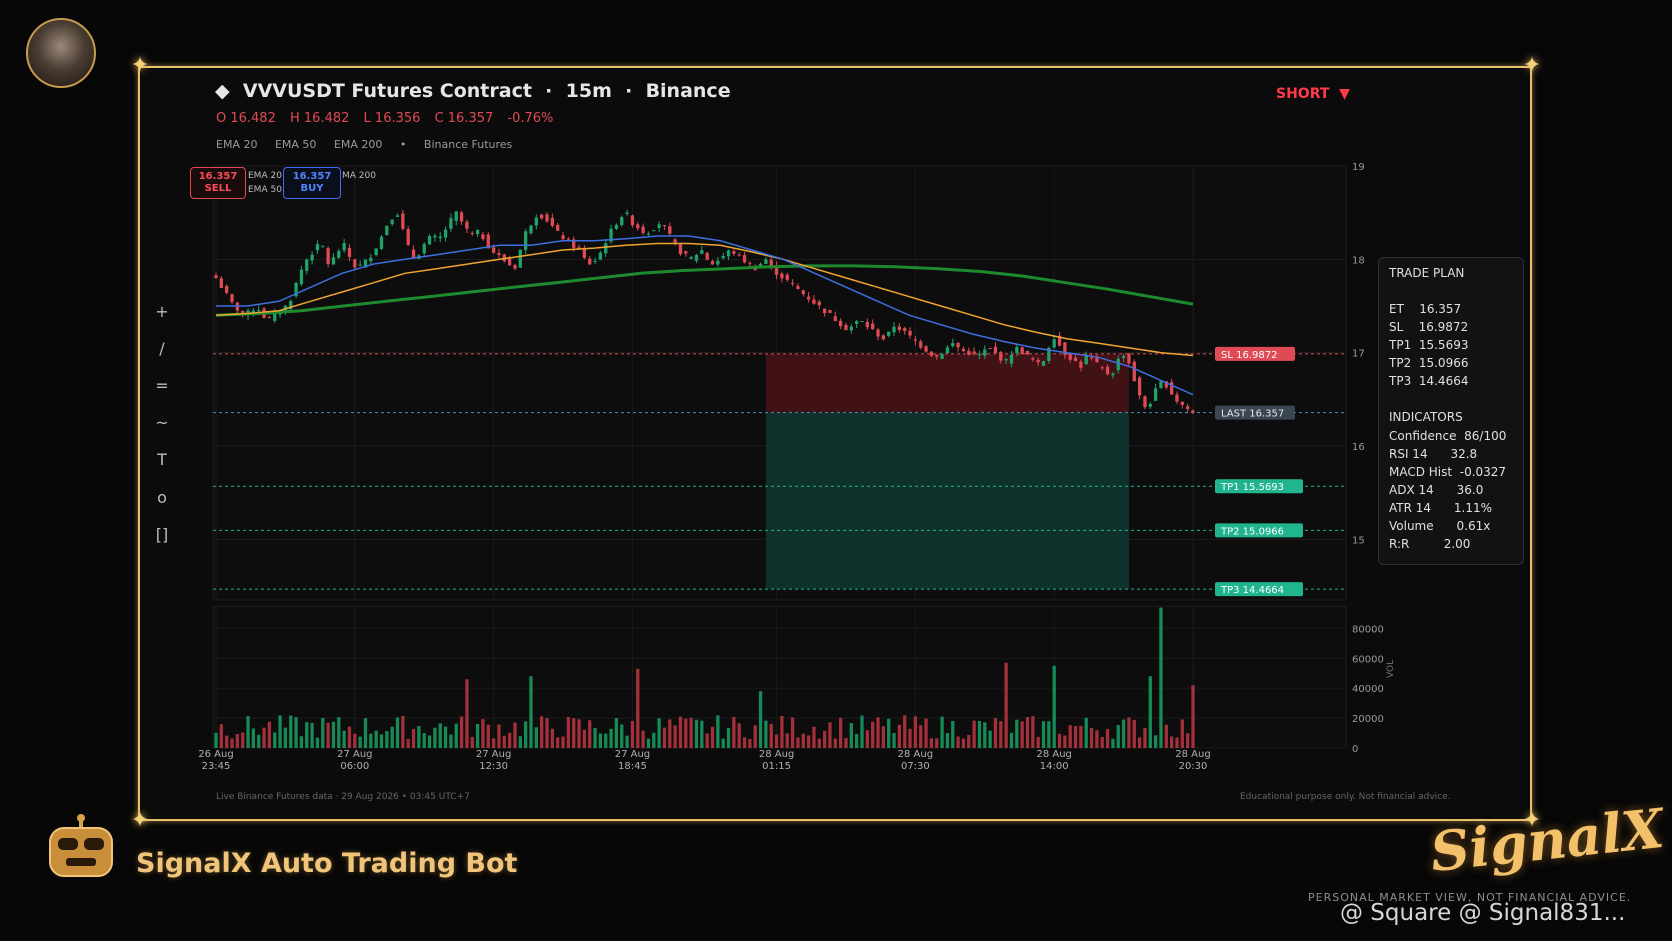 The width and height of the screenshot is (1672, 941). I want to click on indicator-key: Confidence, so click(1423, 436).